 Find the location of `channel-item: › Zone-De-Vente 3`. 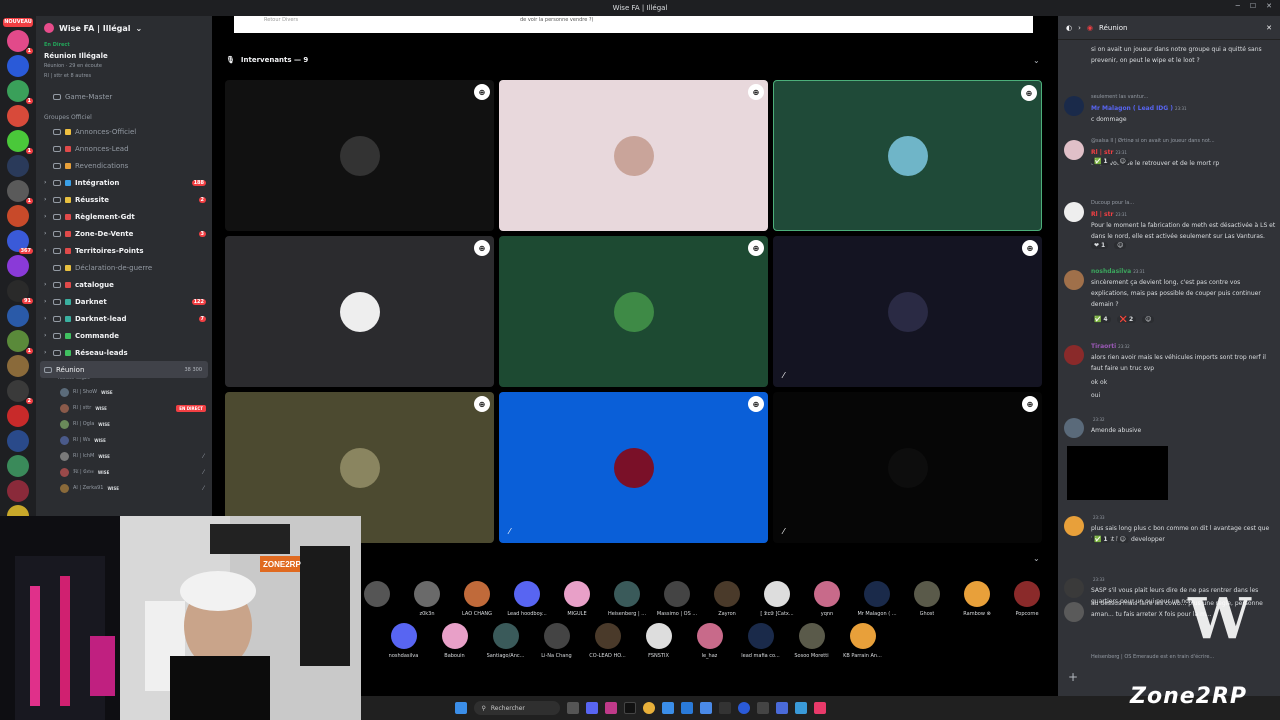

channel-item: › Zone-De-Vente 3 is located at coordinates (124, 233).